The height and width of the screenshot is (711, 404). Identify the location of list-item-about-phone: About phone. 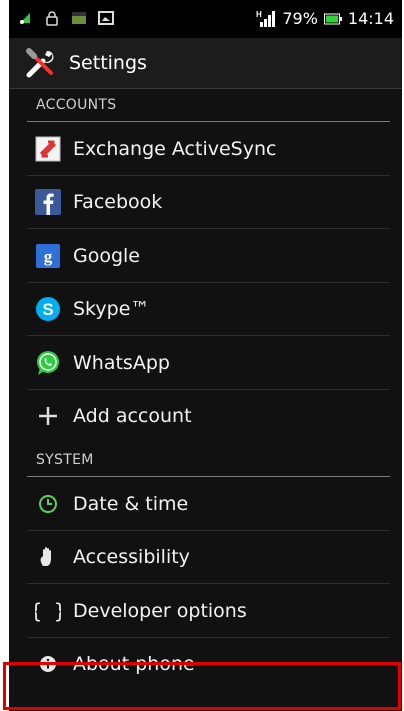
(205, 665).